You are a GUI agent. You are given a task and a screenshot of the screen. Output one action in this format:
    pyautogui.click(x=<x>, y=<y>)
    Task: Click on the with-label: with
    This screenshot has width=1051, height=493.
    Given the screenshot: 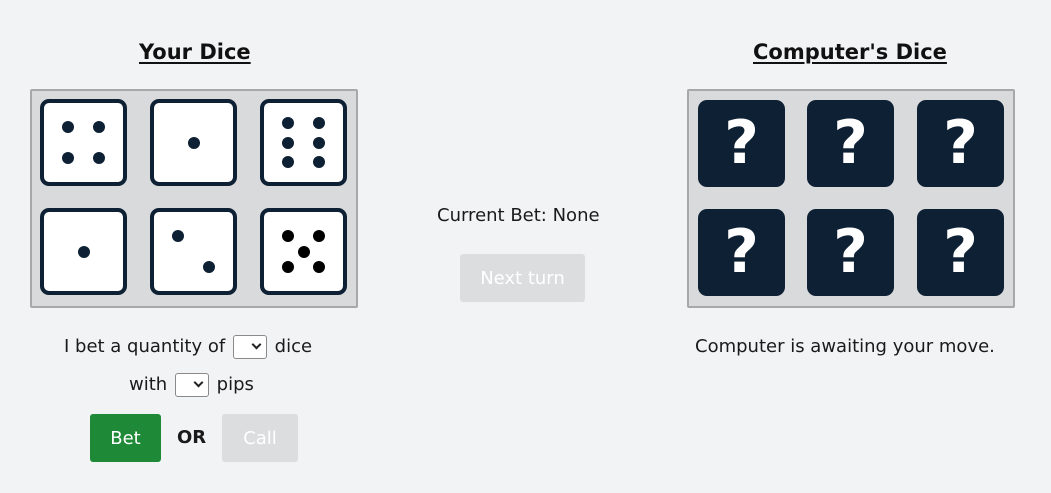 What is the action you would take?
    pyautogui.click(x=148, y=384)
    